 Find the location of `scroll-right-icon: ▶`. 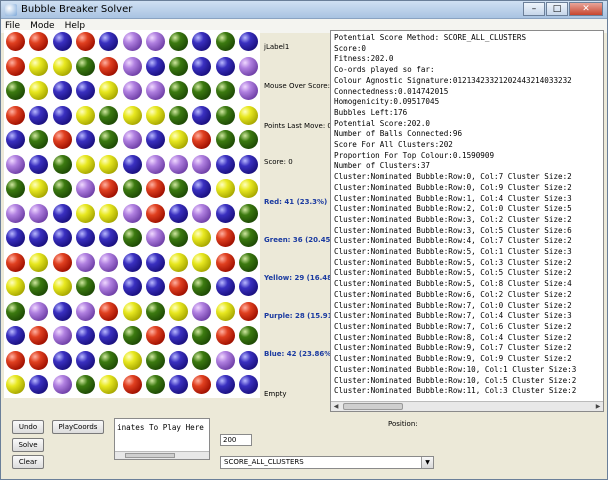

scroll-right-icon: ▶ is located at coordinates (598, 406).